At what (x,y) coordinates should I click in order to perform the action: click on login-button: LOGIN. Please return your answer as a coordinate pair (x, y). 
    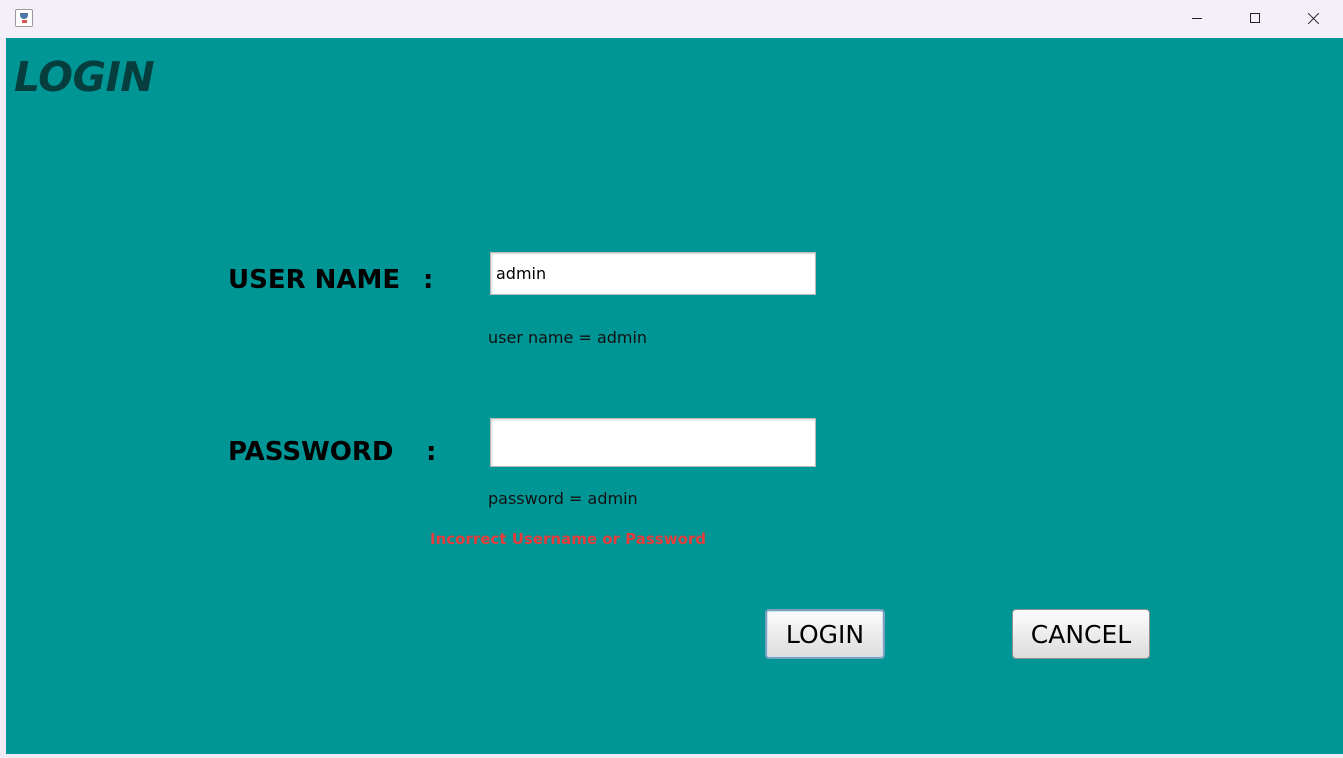
    Looking at the image, I should click on (825, 634).